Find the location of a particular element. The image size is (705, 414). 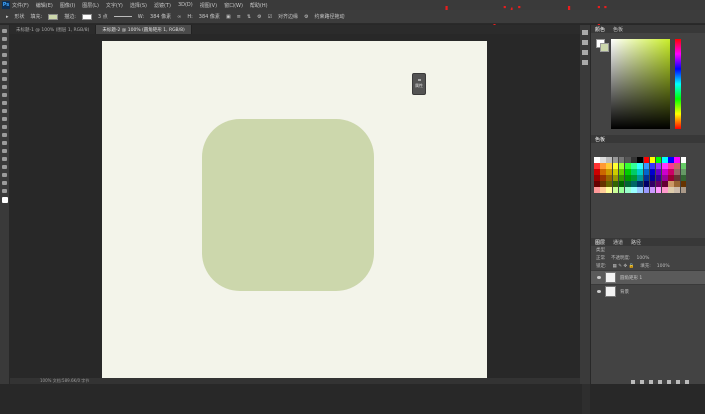

opacity-field: 100% is located at coordinates (643, 258).